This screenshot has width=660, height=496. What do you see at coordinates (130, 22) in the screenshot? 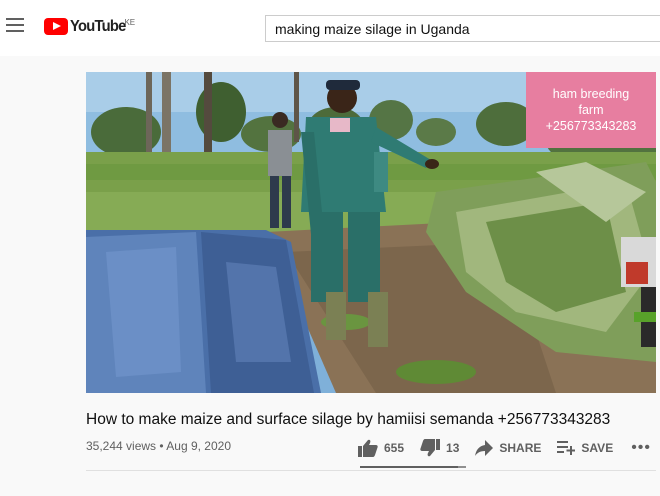
I see `country-code: KE` at bounding box center [130, 22].